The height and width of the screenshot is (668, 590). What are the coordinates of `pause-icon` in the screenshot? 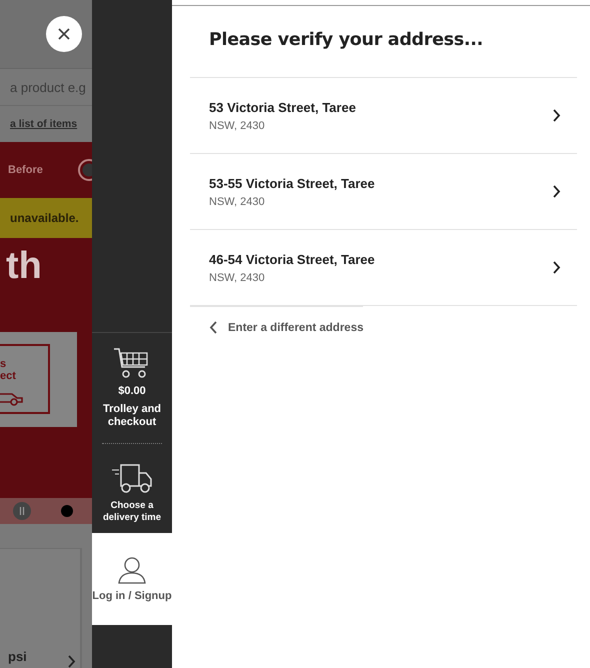 It's located at (22, 511).